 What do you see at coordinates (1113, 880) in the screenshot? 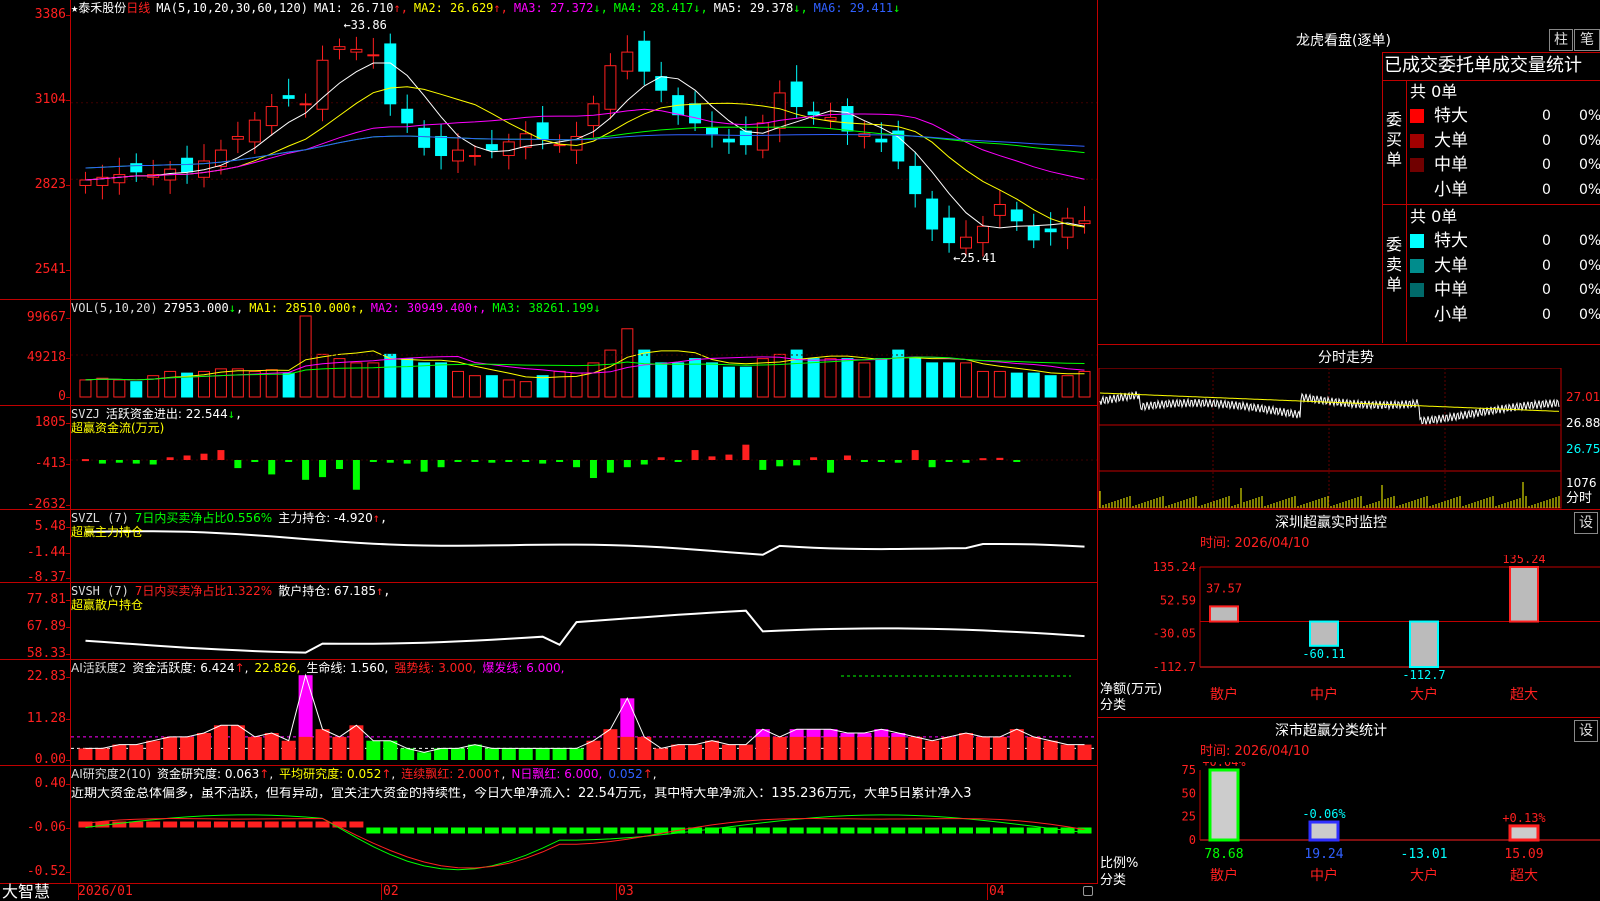
I see `class-category: 分类` at bounding box center [1113, 880].